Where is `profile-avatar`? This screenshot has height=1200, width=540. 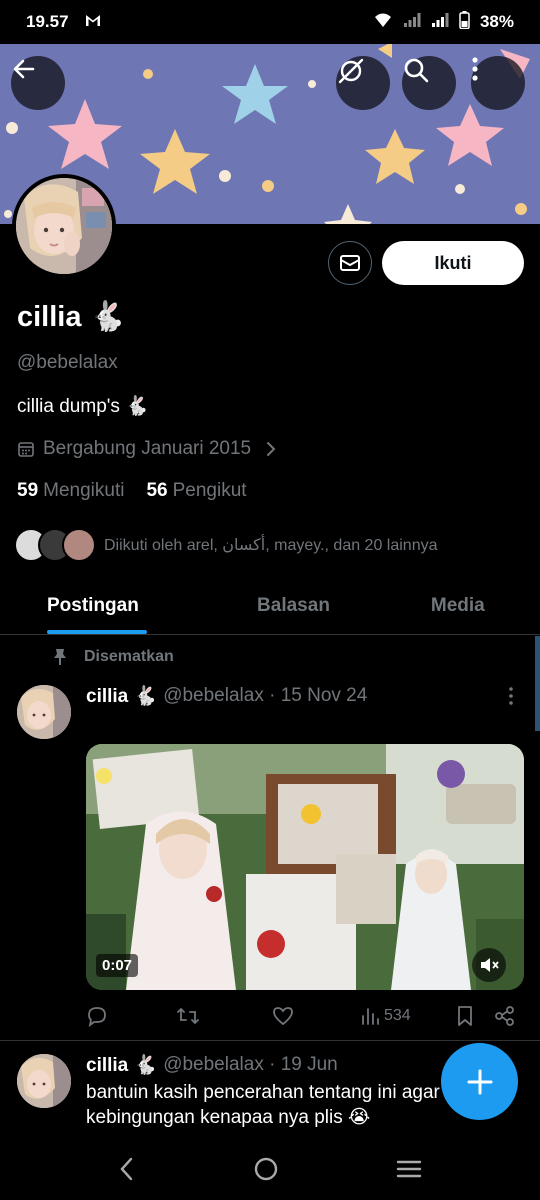
profile-avatar is located at coordinates (64, 226).